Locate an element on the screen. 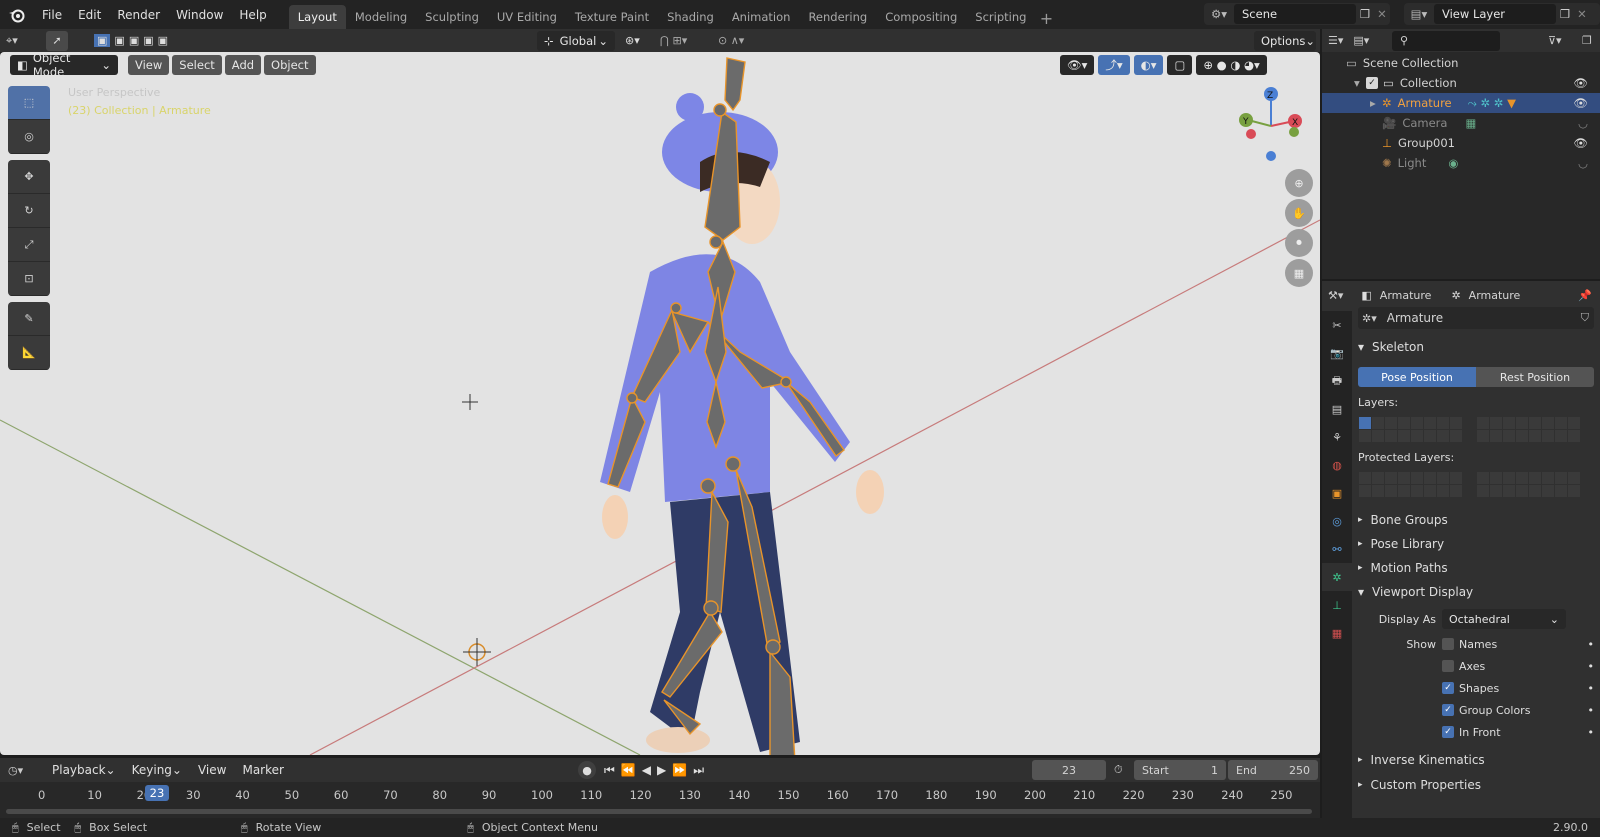 The image size is (1600, 837). menu-playback: Playback ⌄ is located at coordinates (84, 770).